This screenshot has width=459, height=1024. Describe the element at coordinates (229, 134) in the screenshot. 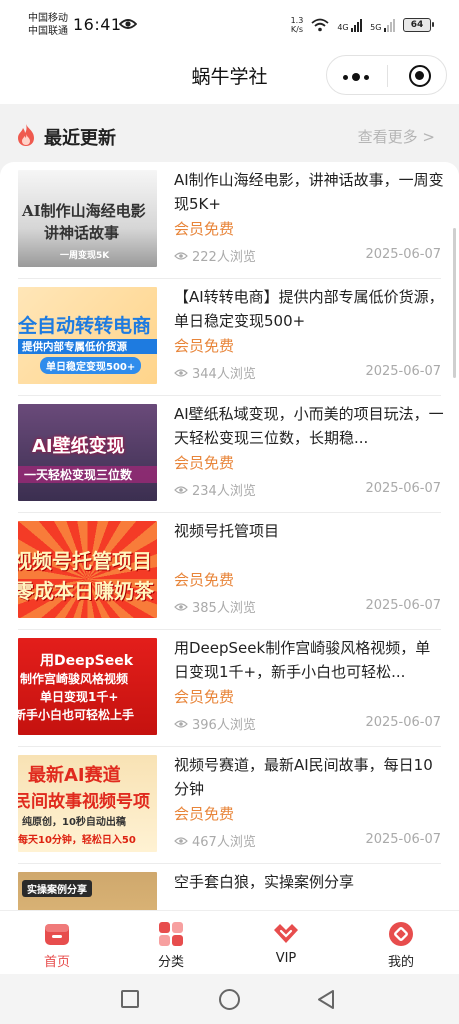

I see `recent-updates-header: 最近更新 查看更多 >` at that location.